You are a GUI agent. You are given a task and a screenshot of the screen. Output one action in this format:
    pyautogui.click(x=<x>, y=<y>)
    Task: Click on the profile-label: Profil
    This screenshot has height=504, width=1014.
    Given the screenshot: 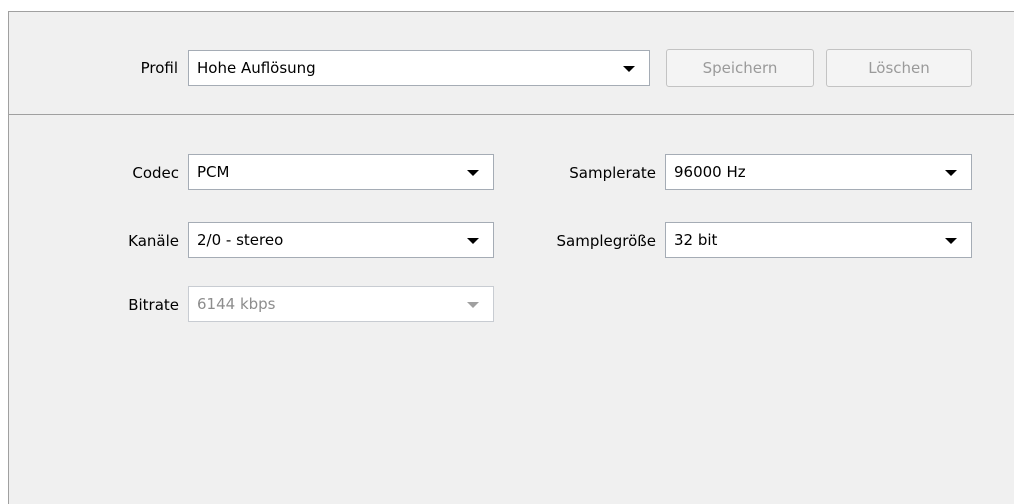 What is the action you would take?
    pyautogui.click(x=159, y=68)
    